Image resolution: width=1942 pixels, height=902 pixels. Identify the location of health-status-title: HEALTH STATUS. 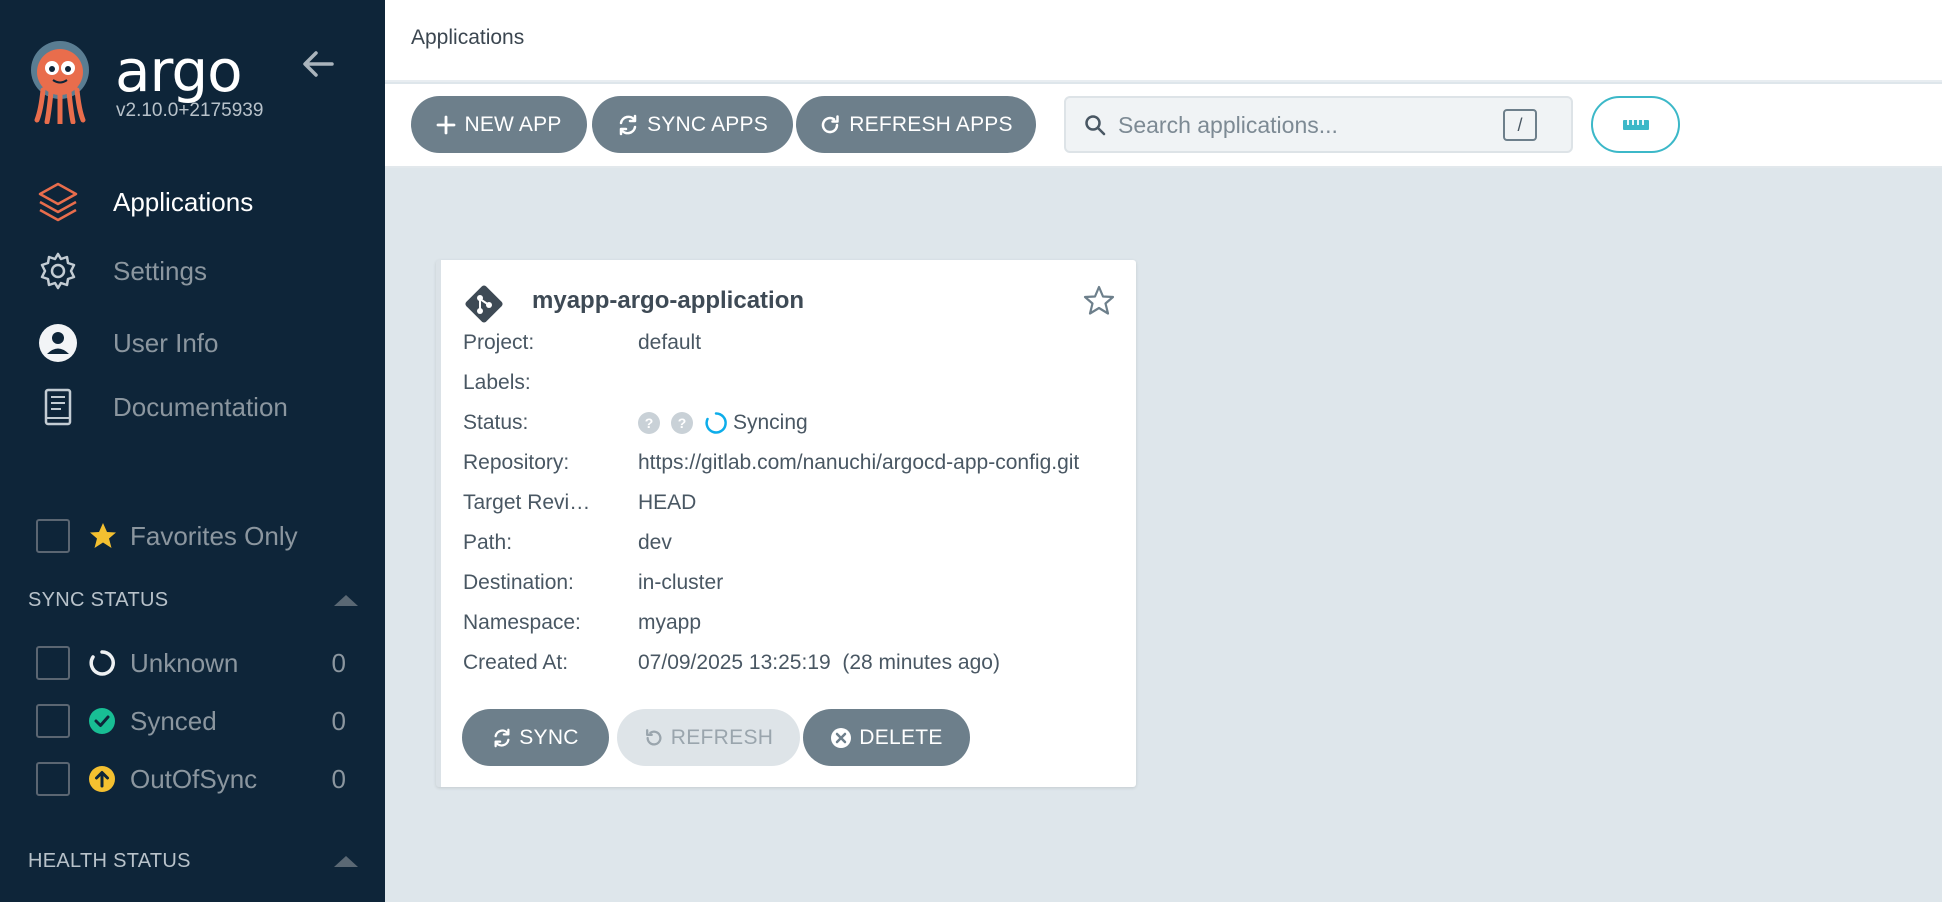
(109, 860).